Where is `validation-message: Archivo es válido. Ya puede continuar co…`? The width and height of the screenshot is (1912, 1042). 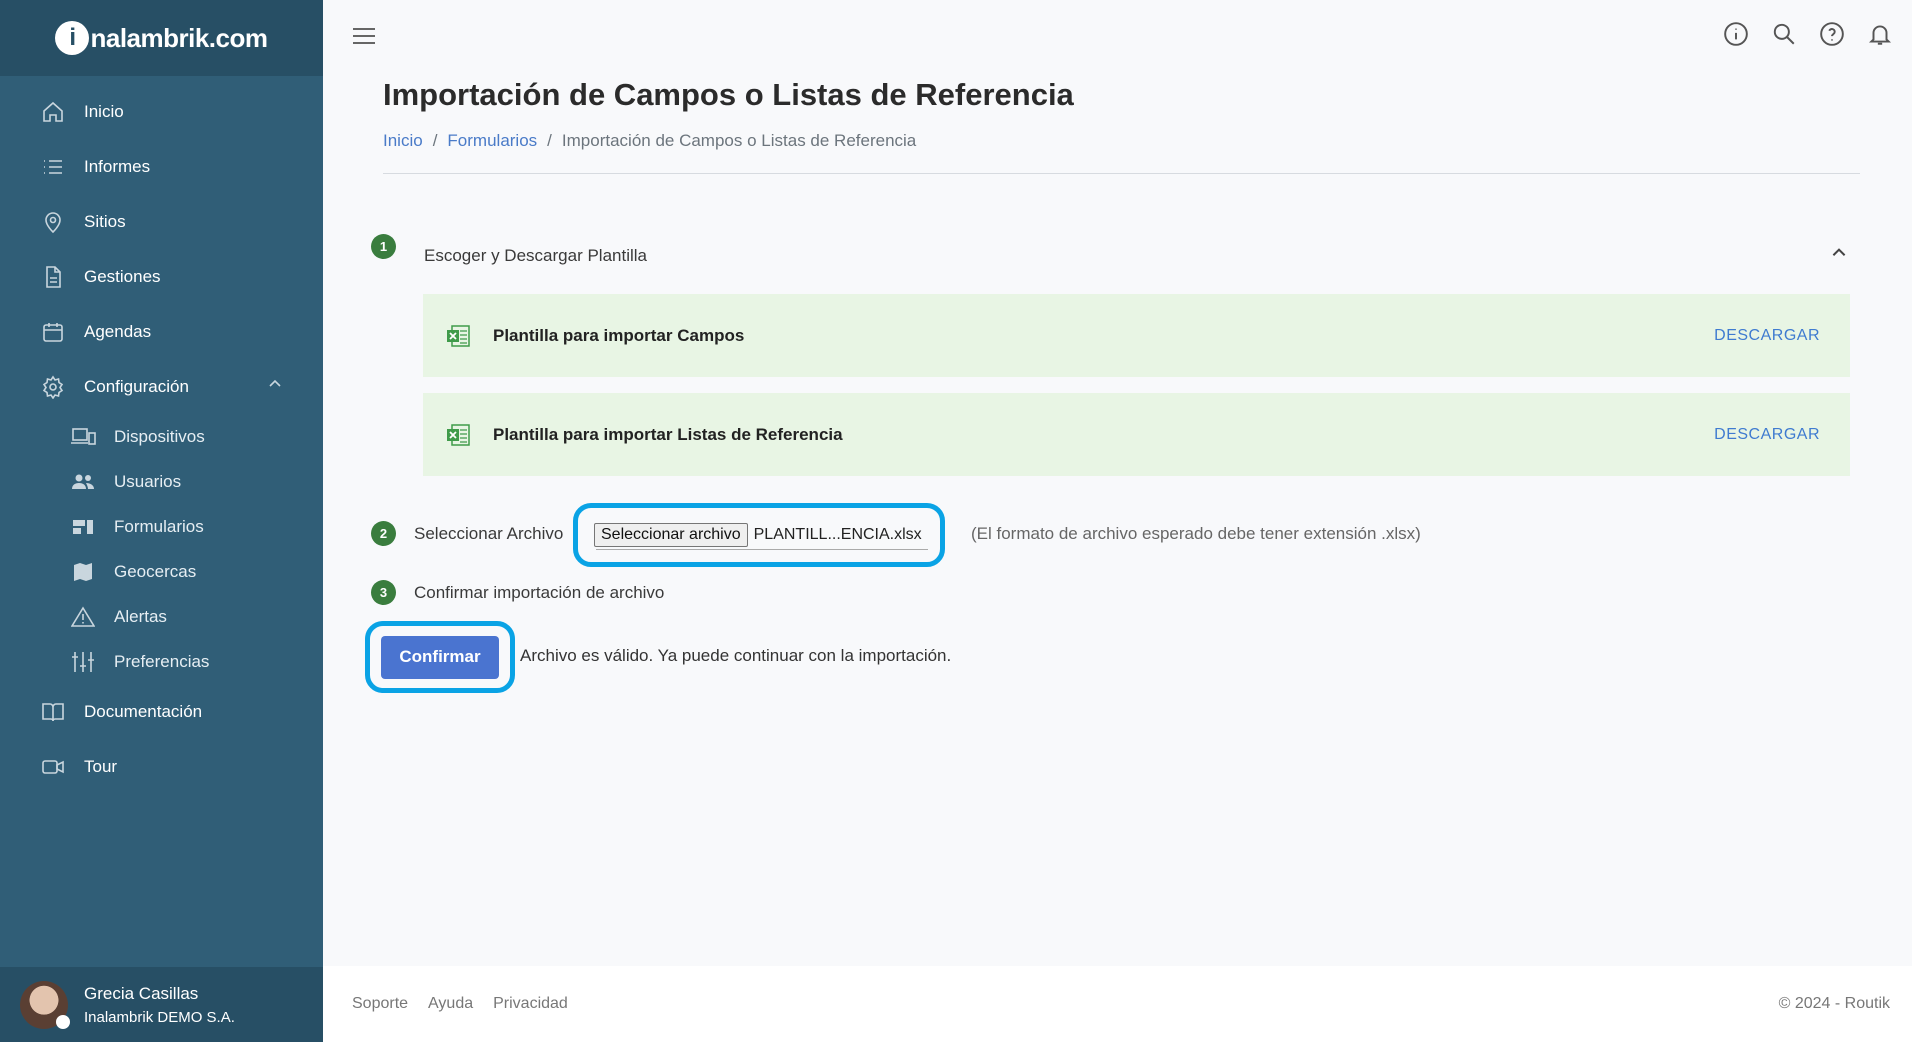
validation-message: Archivo es válido. Ya puede continuar co… is located at coordinates (736, 655).